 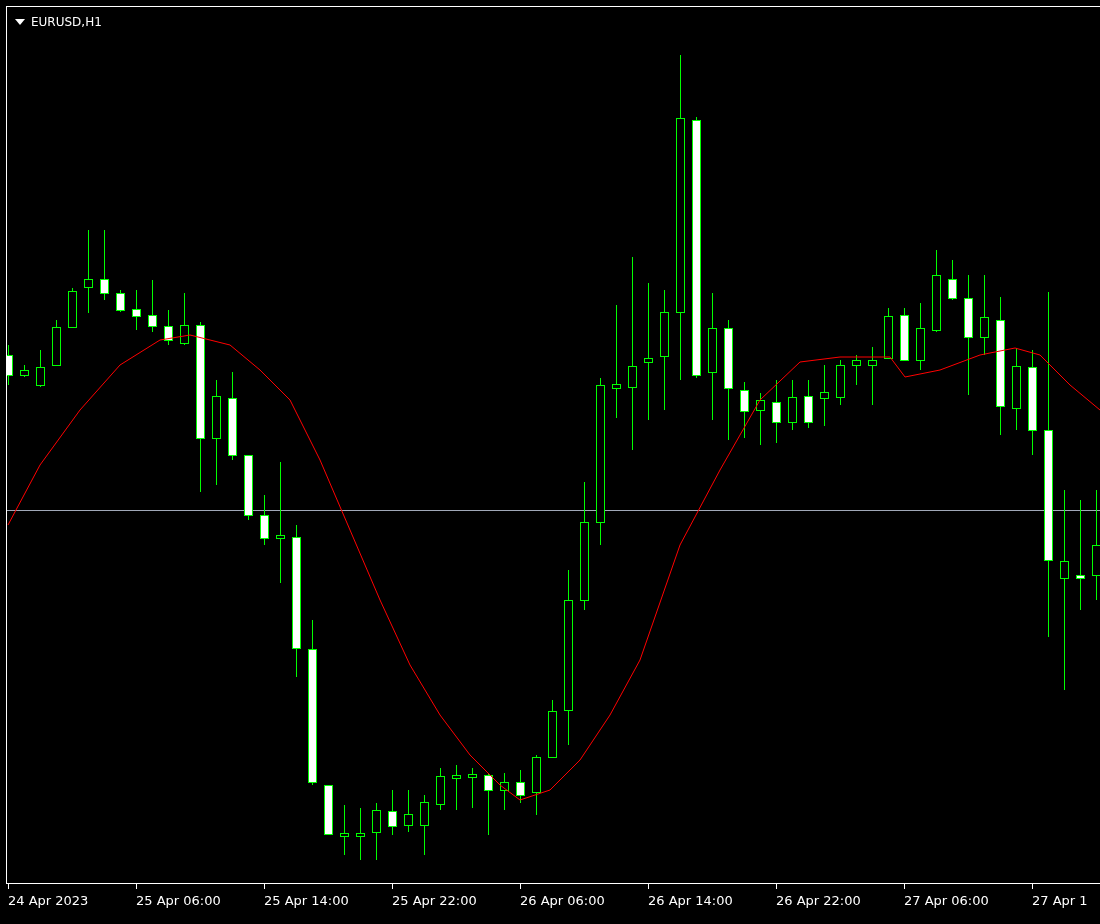 I want to click on time-axis-label: 27 Apr 1, so click(x=1060, y=900).